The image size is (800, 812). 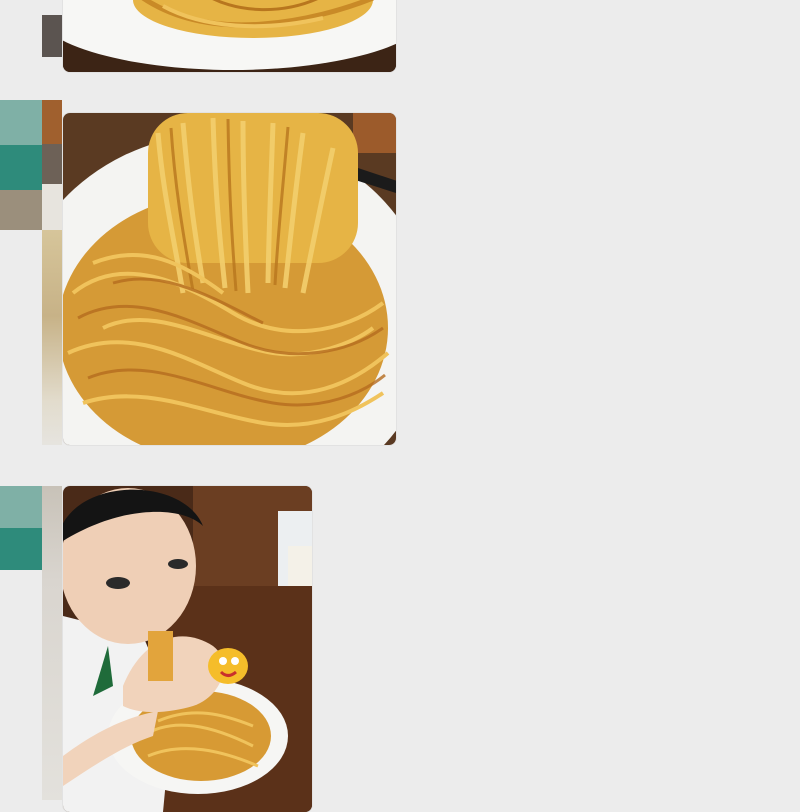 I want to click on photo-pasta-plate-top, so click(x=229, y=36).